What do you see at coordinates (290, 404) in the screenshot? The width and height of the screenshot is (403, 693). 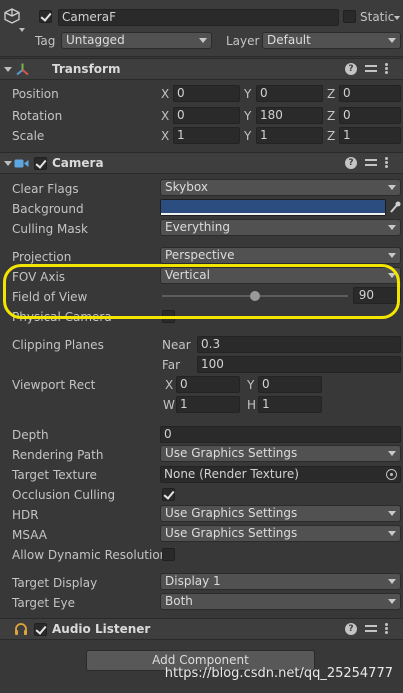 I see `viewport-h-field: 1` at bounding box center [290, 404].